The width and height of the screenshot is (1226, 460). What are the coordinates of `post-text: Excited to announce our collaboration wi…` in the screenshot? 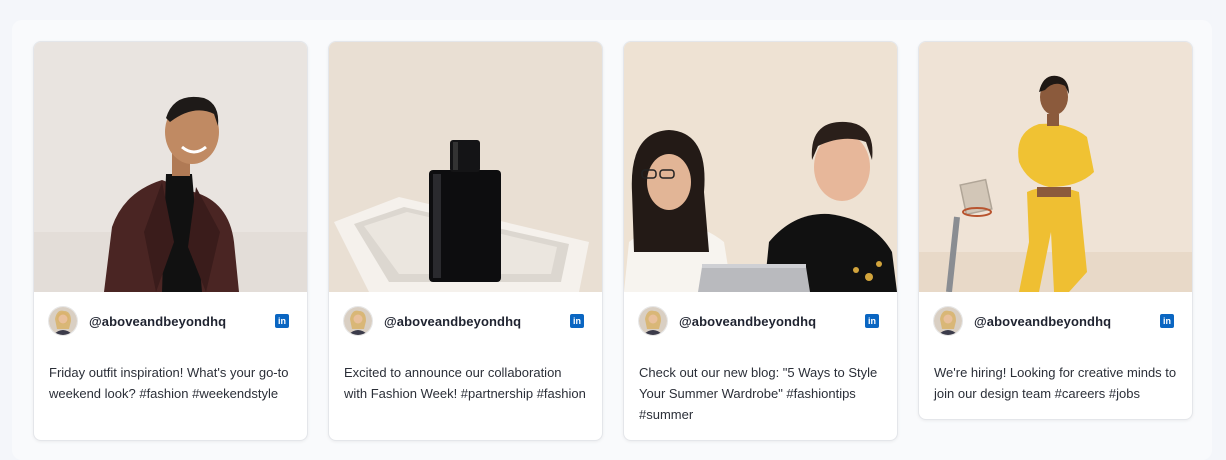 It's located at (465, 383).